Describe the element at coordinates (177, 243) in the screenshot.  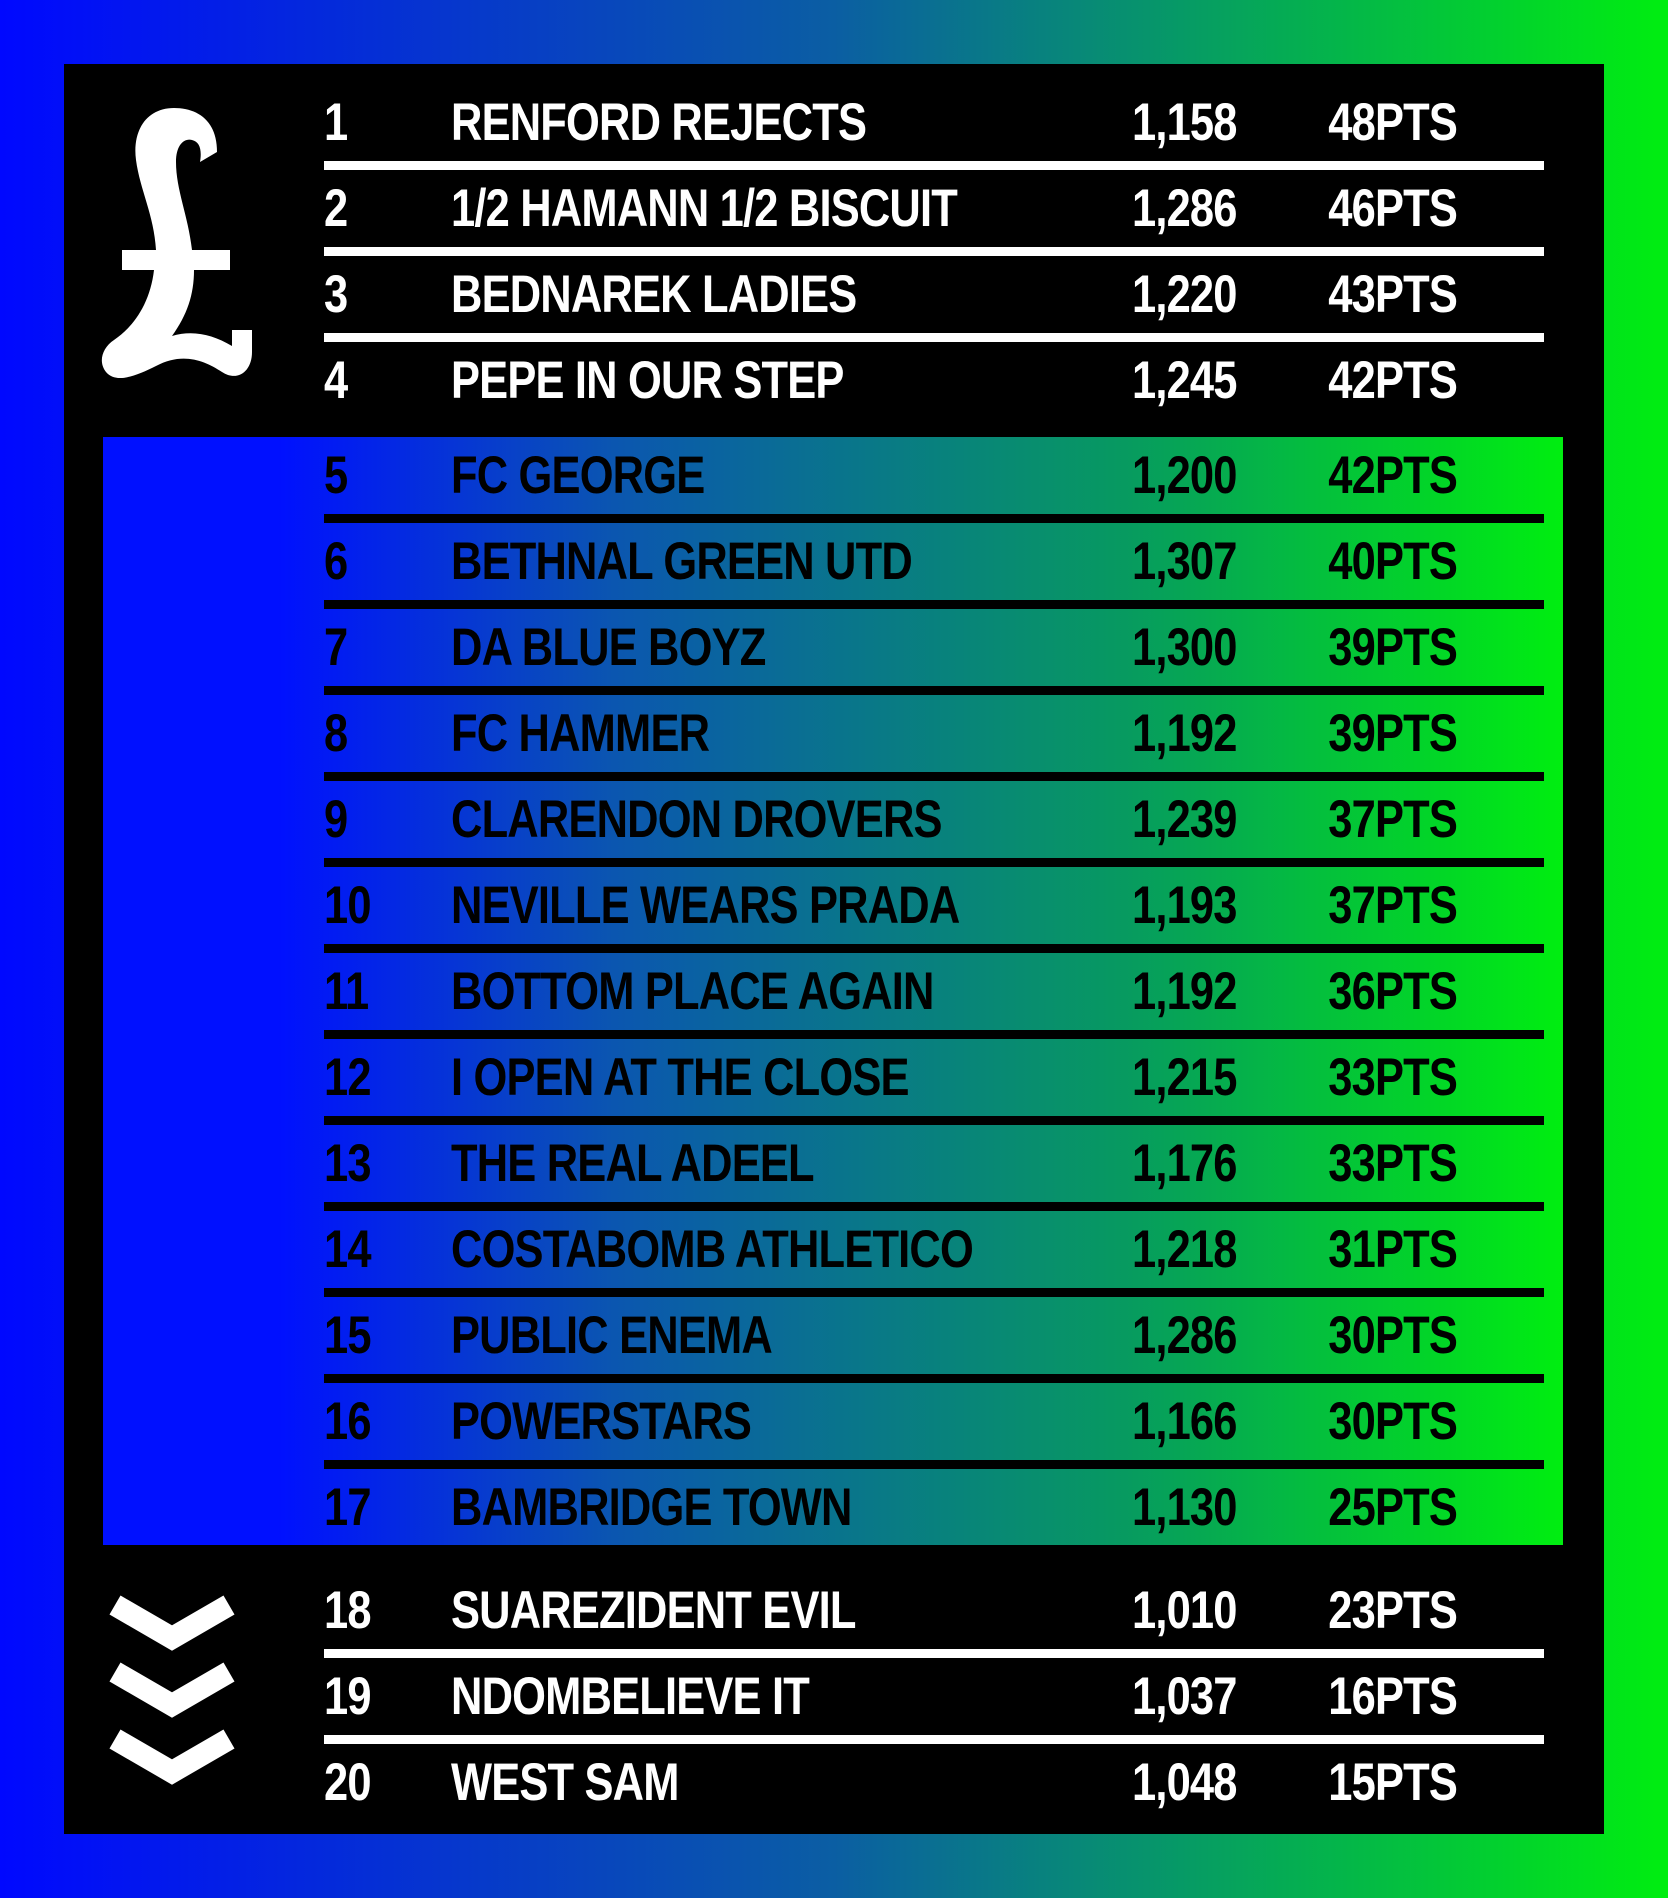
I see `pound-sign-icon` at that location.